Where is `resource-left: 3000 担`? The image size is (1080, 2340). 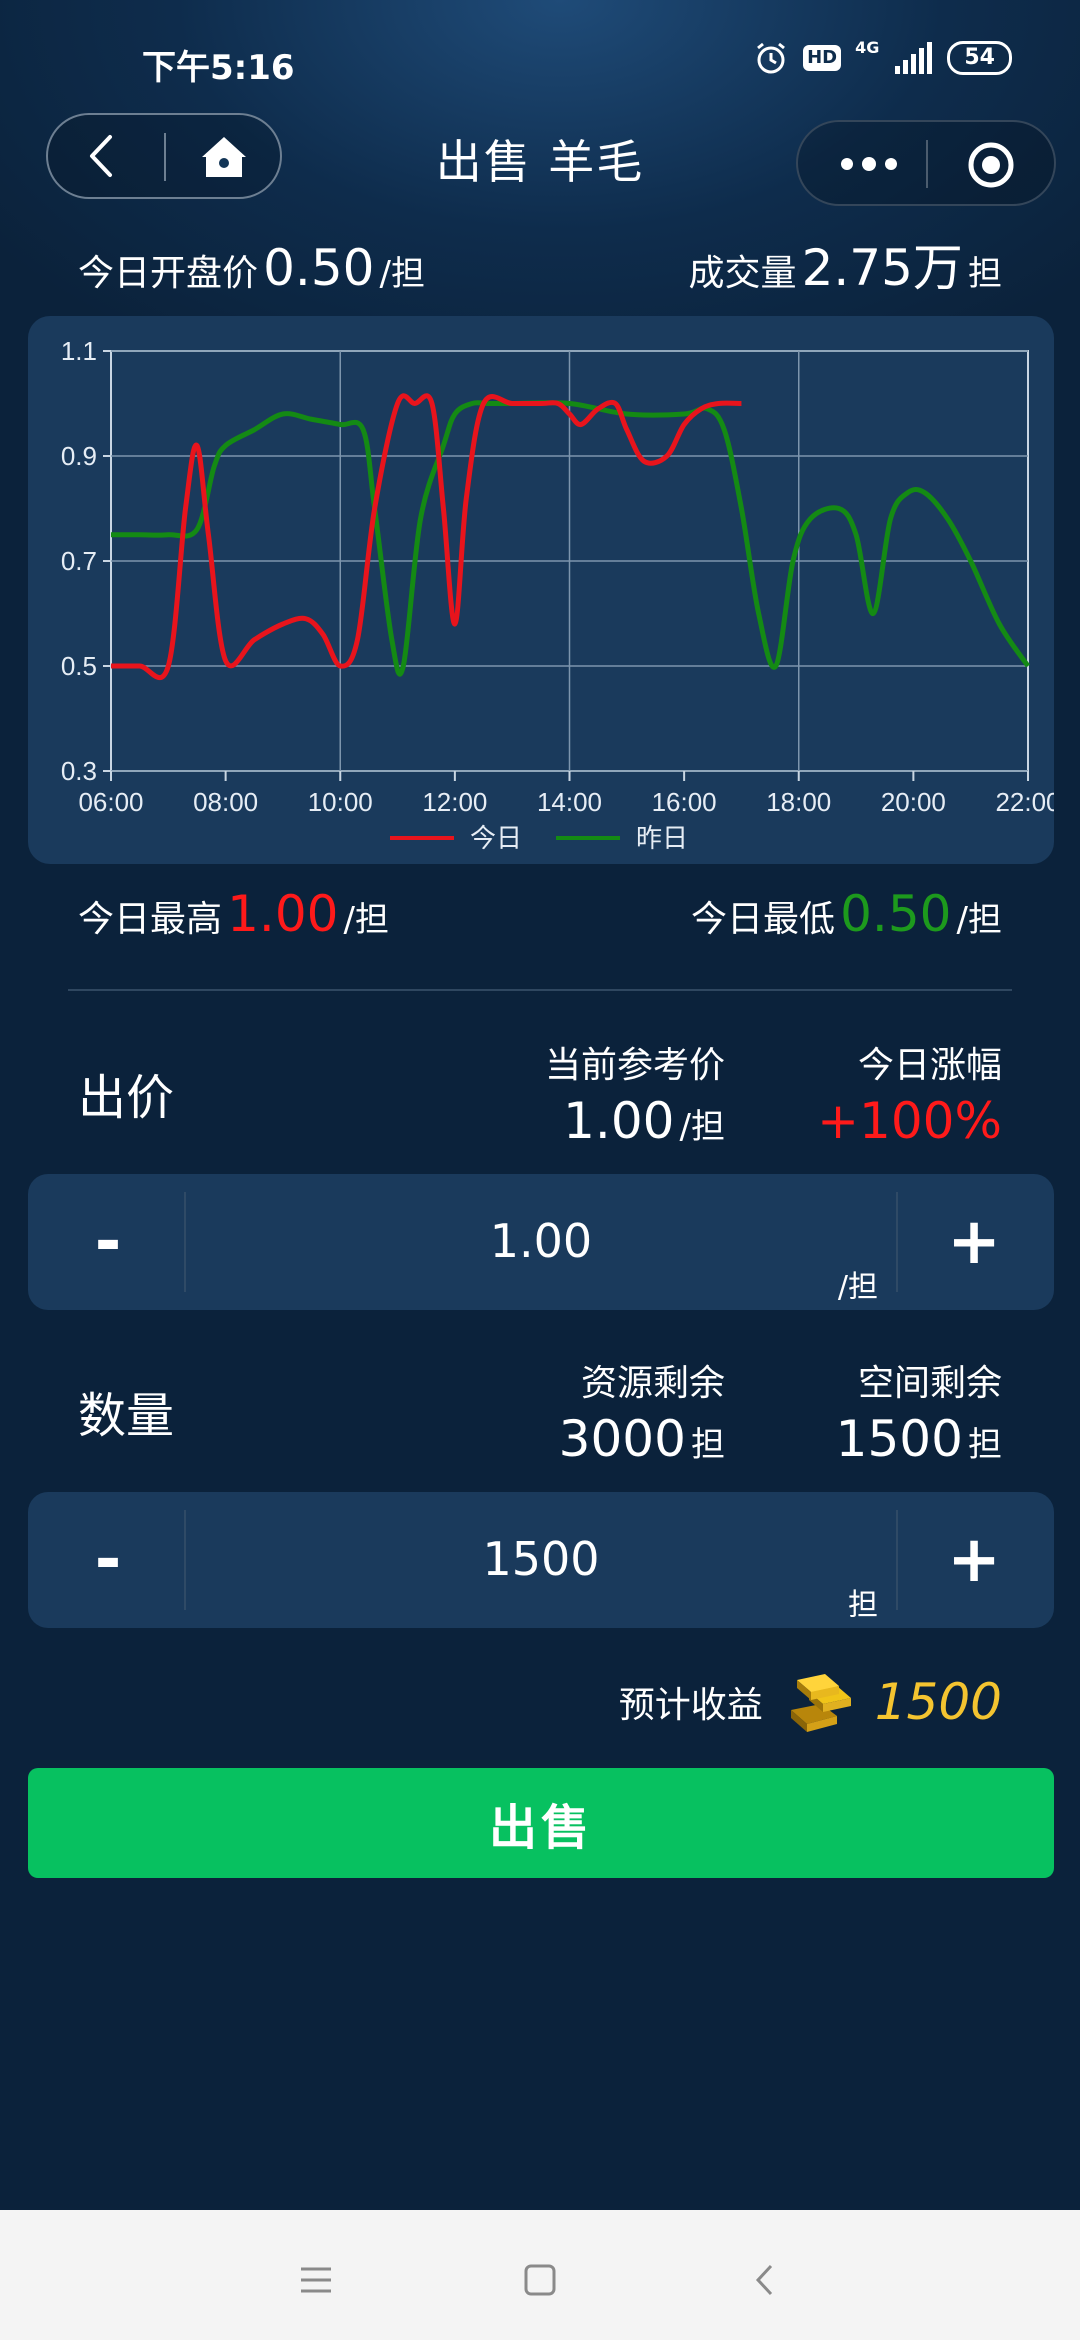
resource-left: 3000 担 is located at coordinates (642, 1439).